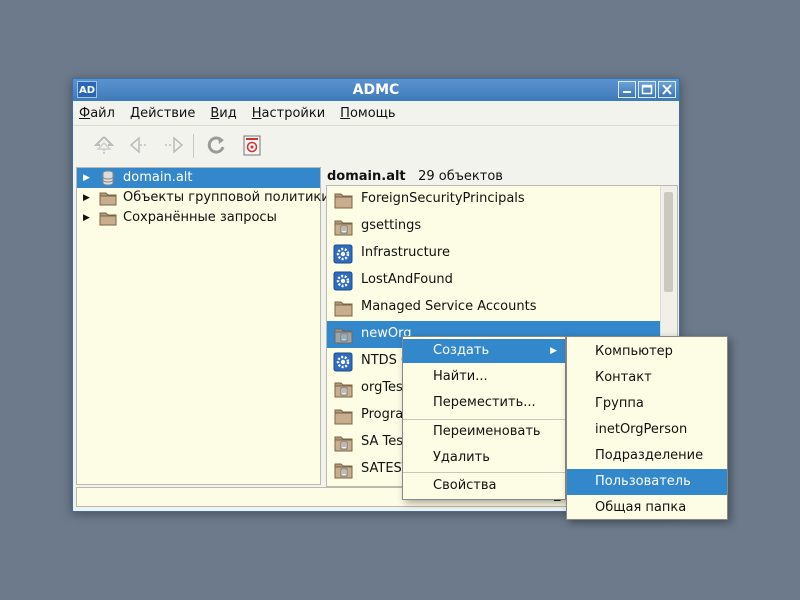  I want to click on forward-icon, so click(174, 145).